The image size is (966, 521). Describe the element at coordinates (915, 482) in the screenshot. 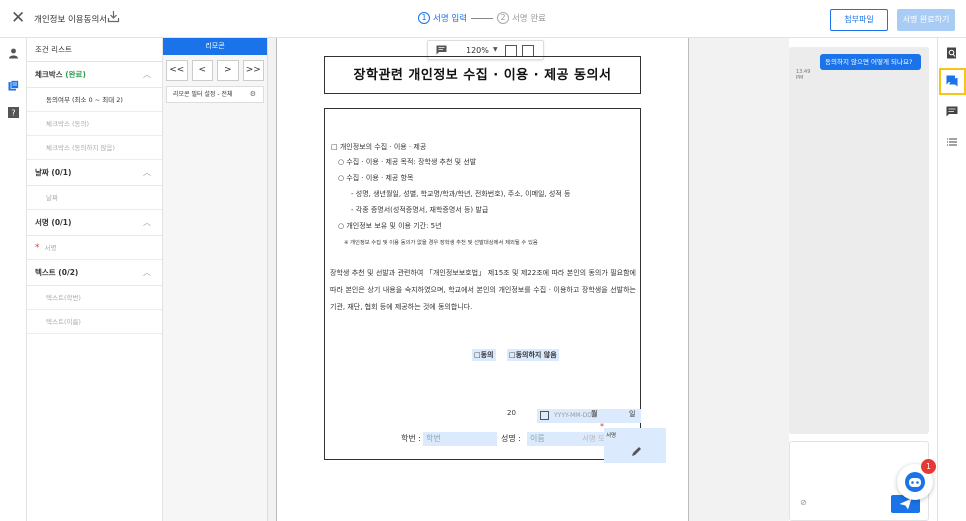

I see `chatbot-icon` at that location.